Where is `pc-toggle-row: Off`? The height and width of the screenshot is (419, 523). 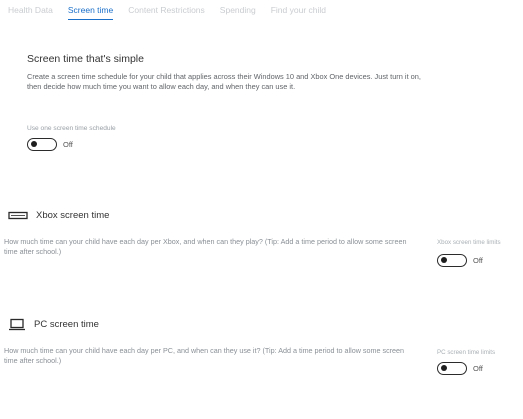
pc-toggle-row: Off is located at coordinates (460, 368).